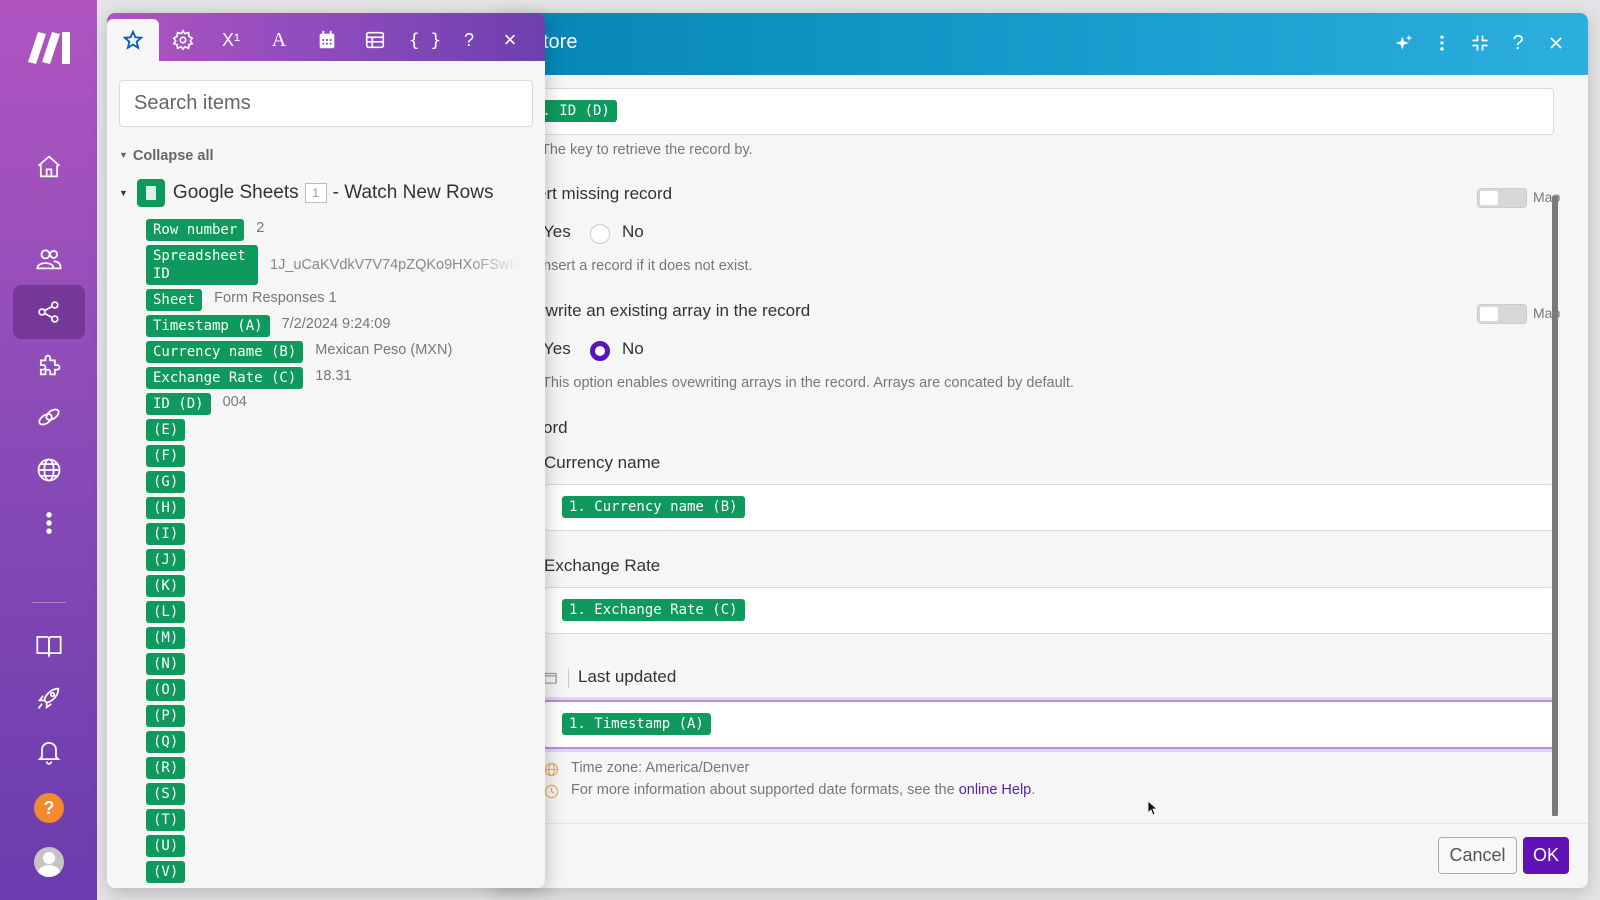 This screenshot has width=1600, height=900. What do you see at coordinates (332, 638) in the screenshot?
I see `mapping-item: (M)` at bounding box center [332, 638].